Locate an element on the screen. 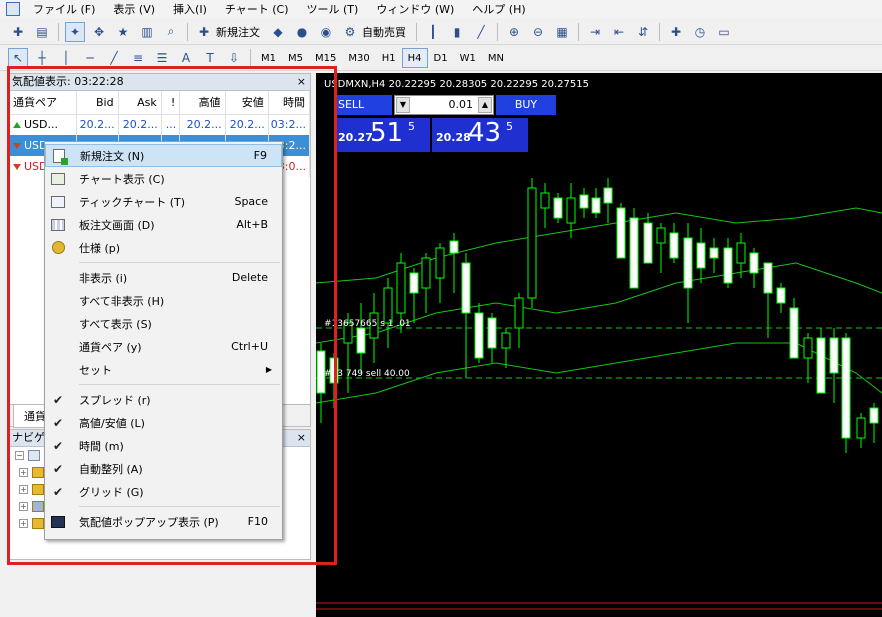 The height and width of the screenshot is (617, 882). menu-item-new-order: 新規注文 (N) F9 is located at coordinates (163, 155).